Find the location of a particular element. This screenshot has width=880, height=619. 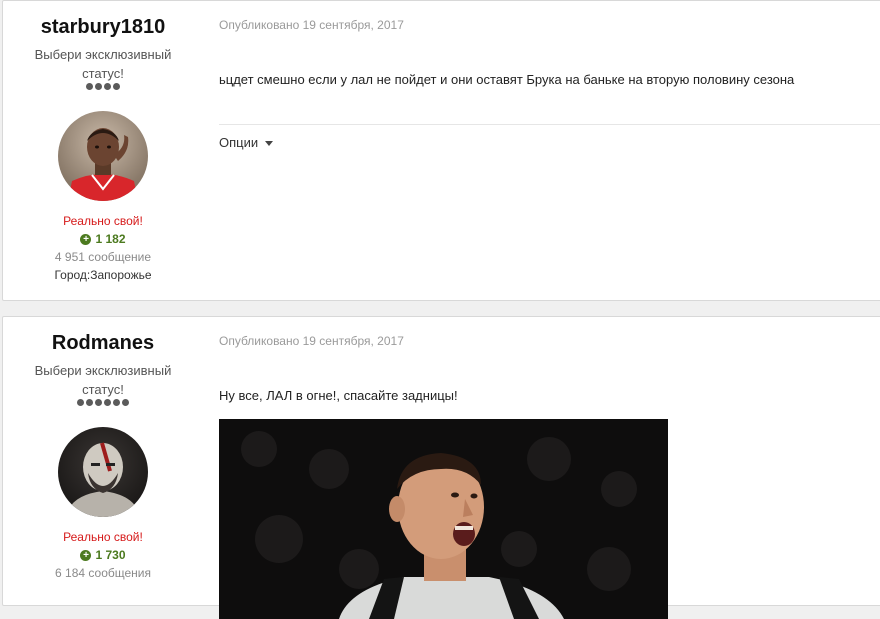

user-city: Город:Запорожье is located at coordinates (103, 275).